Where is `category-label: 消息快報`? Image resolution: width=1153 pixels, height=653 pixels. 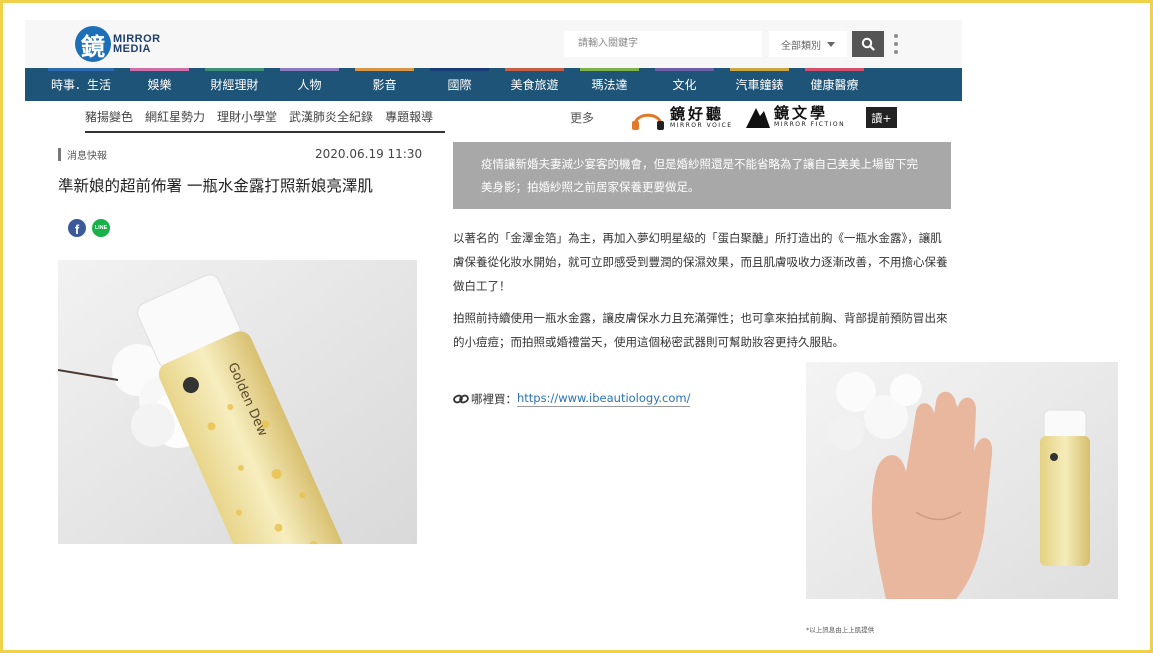
category-label: 消息快報 is located at coordinates (87, 156).